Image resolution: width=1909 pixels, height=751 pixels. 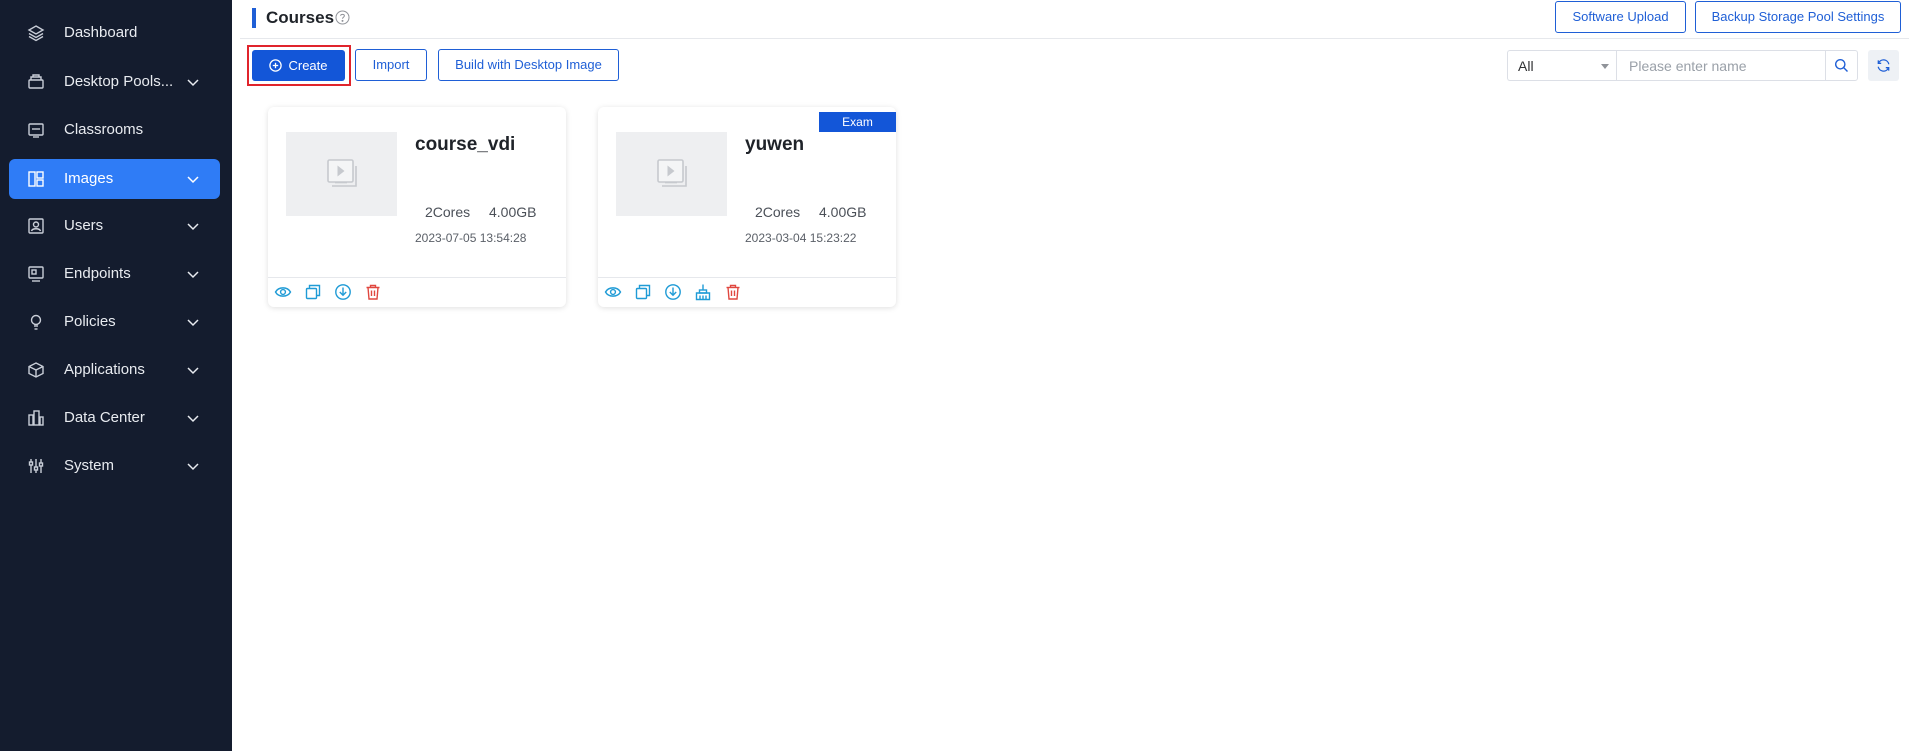 I want to click on card-title: yuwen, so click(x=775, y=144).